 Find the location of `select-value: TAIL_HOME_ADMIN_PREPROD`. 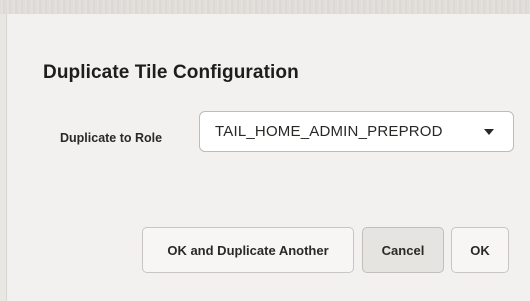

select-value: TAIL_HOME_ADMIN_PREPROD is located at coordinates (329, 131).